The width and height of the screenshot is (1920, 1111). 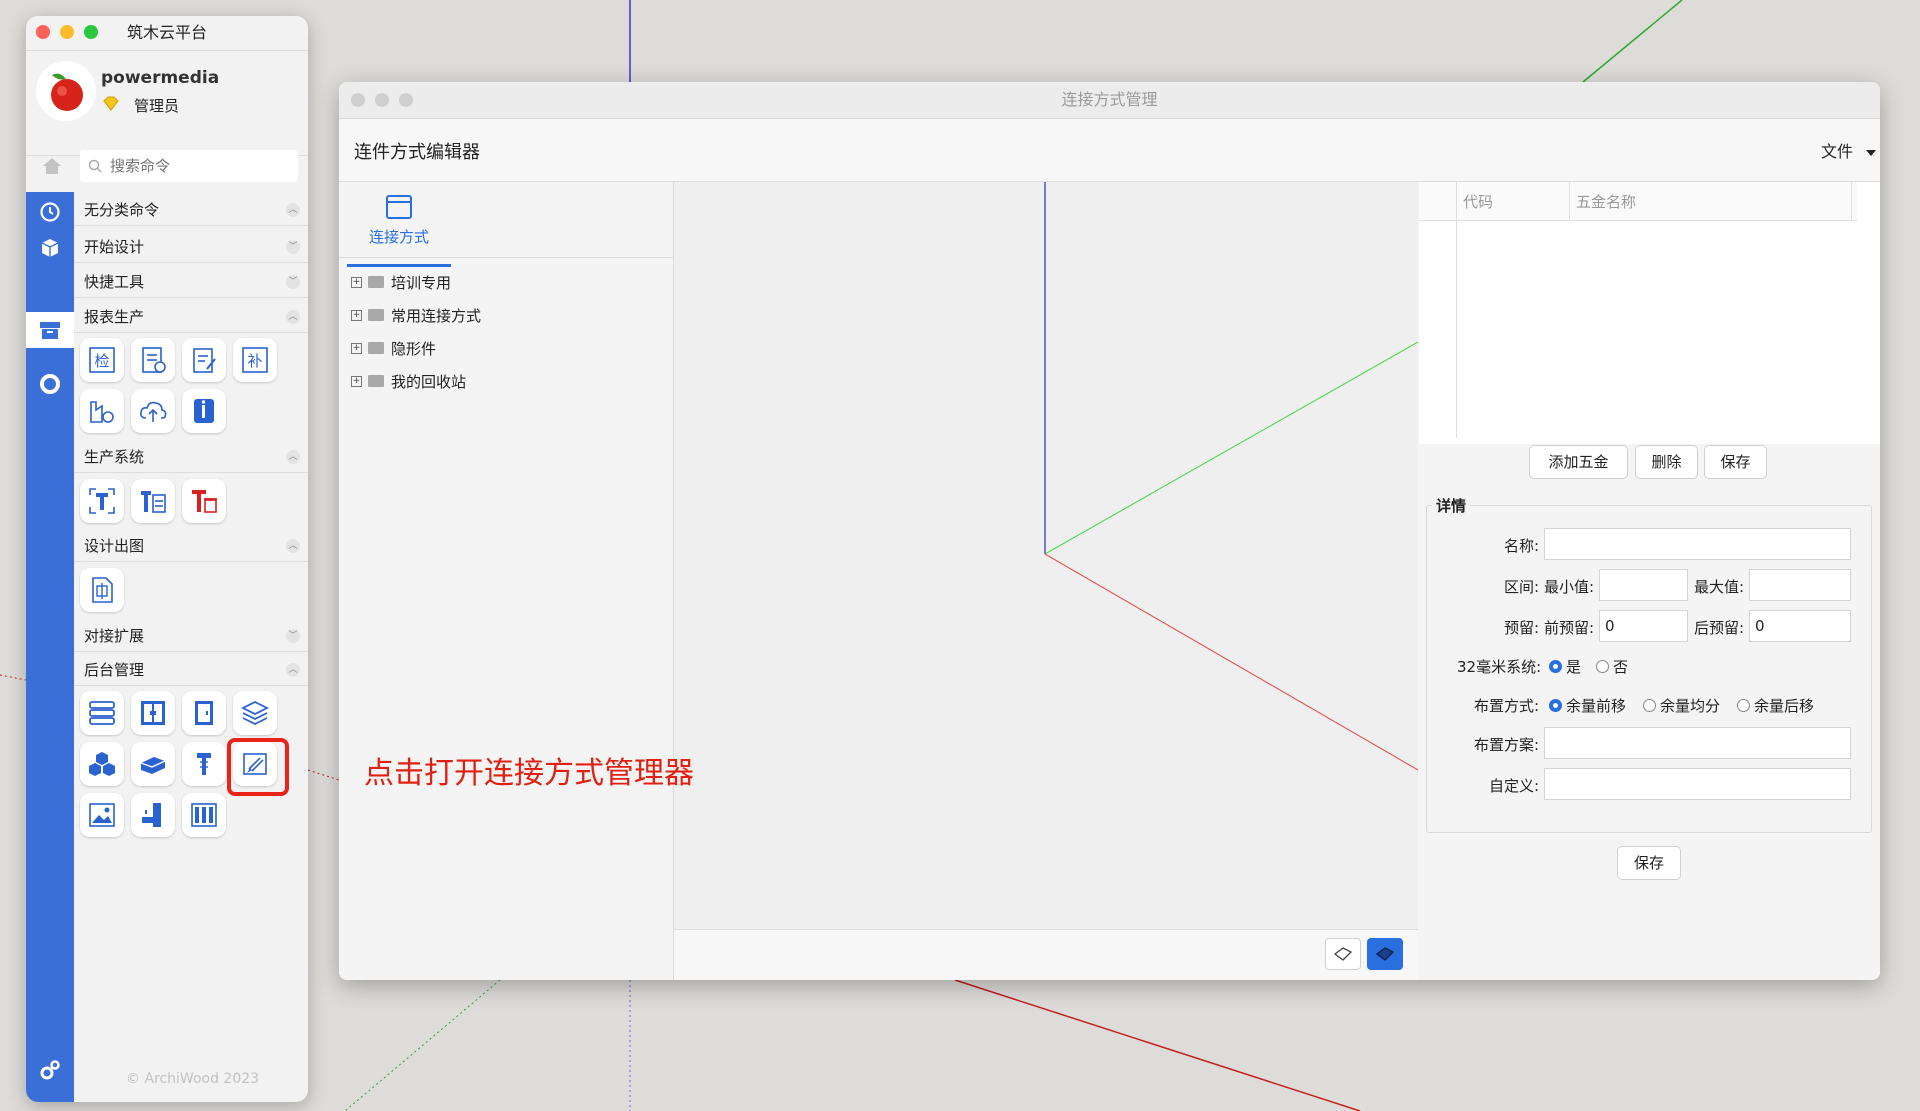 I want to click on layout-option-front-radio: 余量前移, so click(x=1587, y=705).